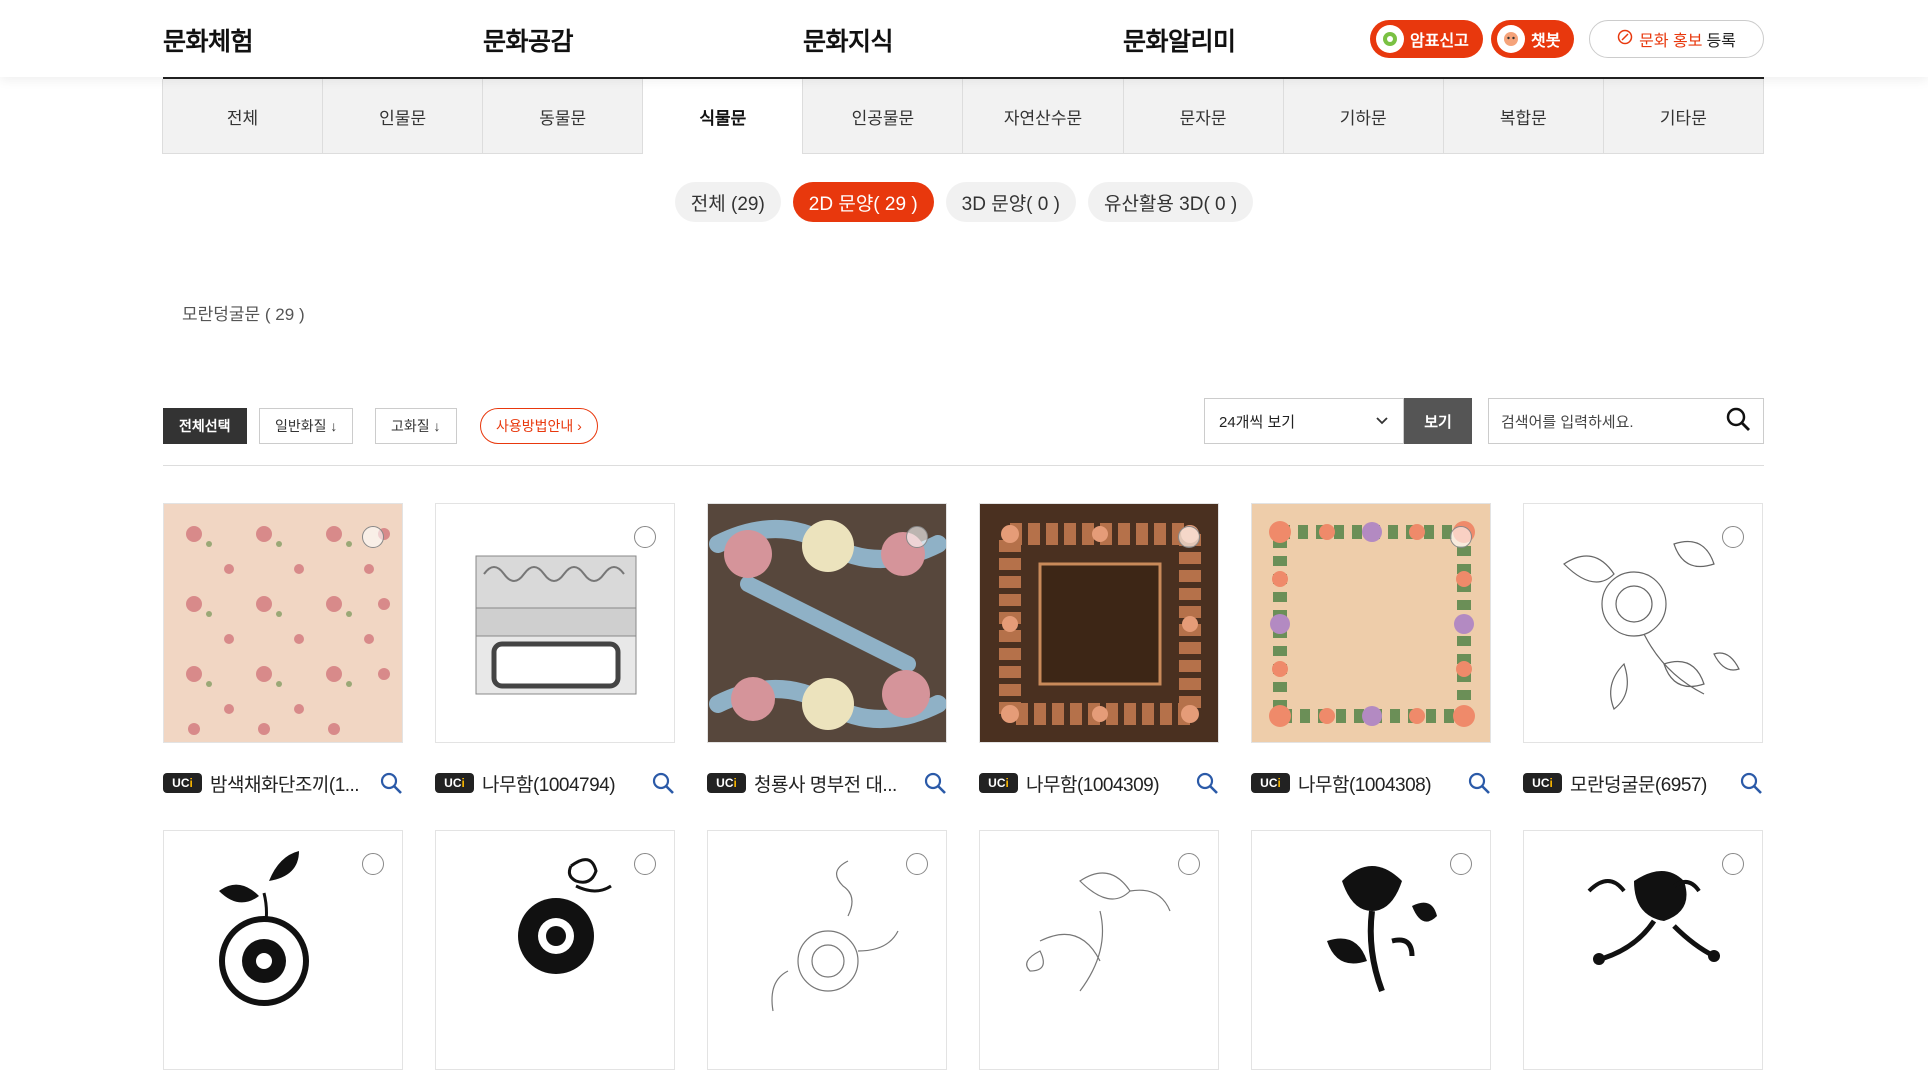  What do you see at coordinates (1643, 623) in the screenshot?
I see `thumbnail-line-peony` at bounding box center [1643, 623].